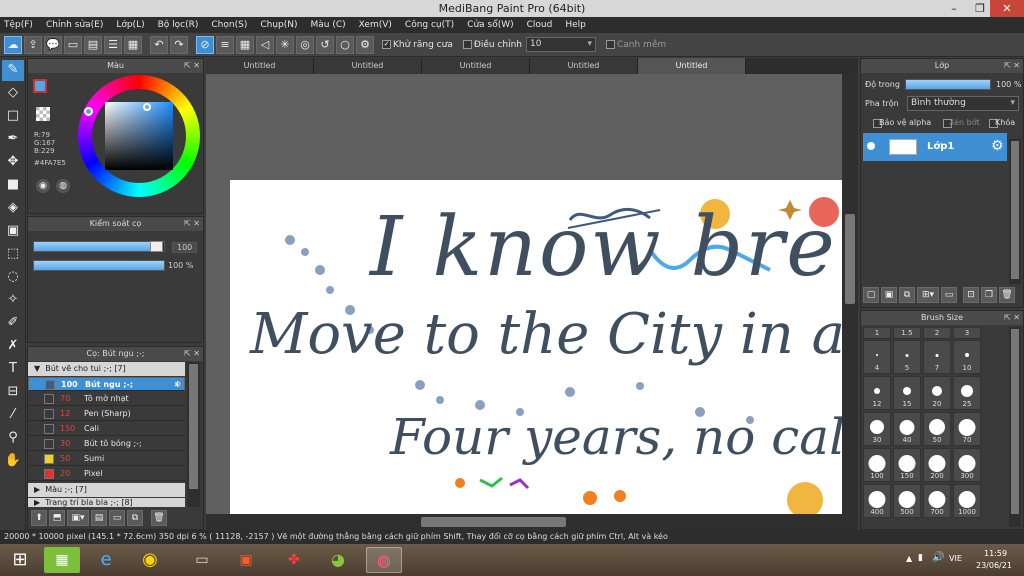  I want to click on brush-size-cell: 12, so click(877, 393).